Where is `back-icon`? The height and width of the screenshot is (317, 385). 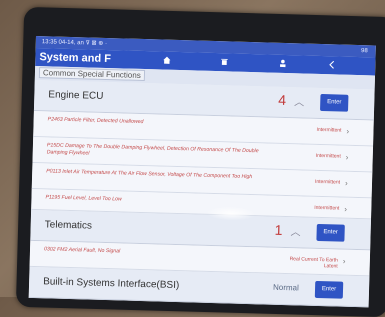
back-icon is located at coordinates (331, 65).